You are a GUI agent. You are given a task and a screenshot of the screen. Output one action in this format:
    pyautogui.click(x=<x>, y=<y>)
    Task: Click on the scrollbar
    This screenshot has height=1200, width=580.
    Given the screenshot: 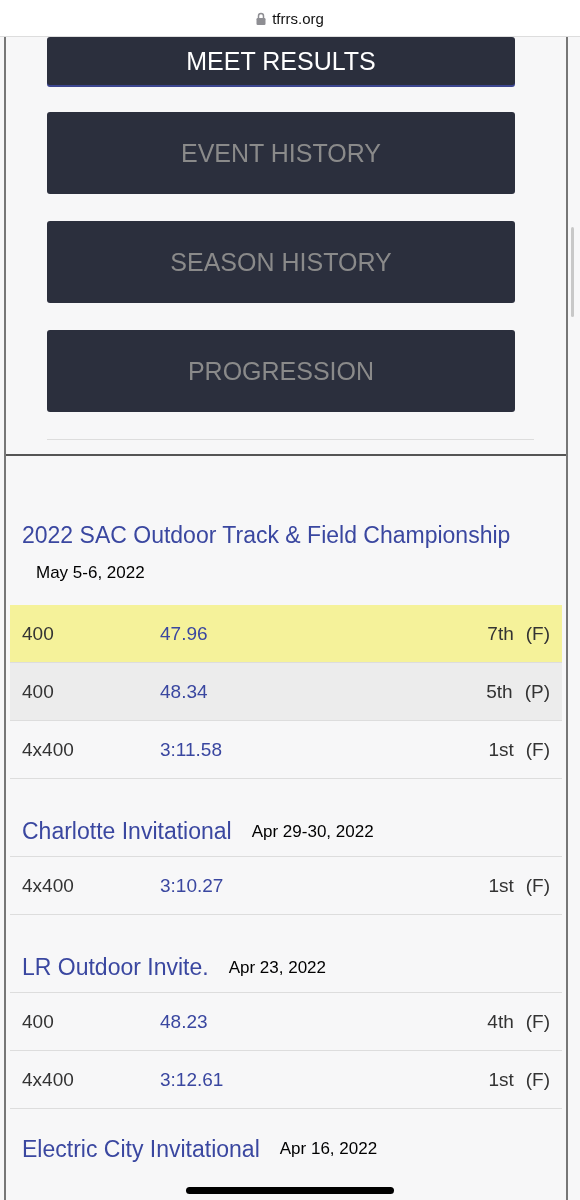 What is the action you would take?
    pyautogui.click(x=572, y=272)
    